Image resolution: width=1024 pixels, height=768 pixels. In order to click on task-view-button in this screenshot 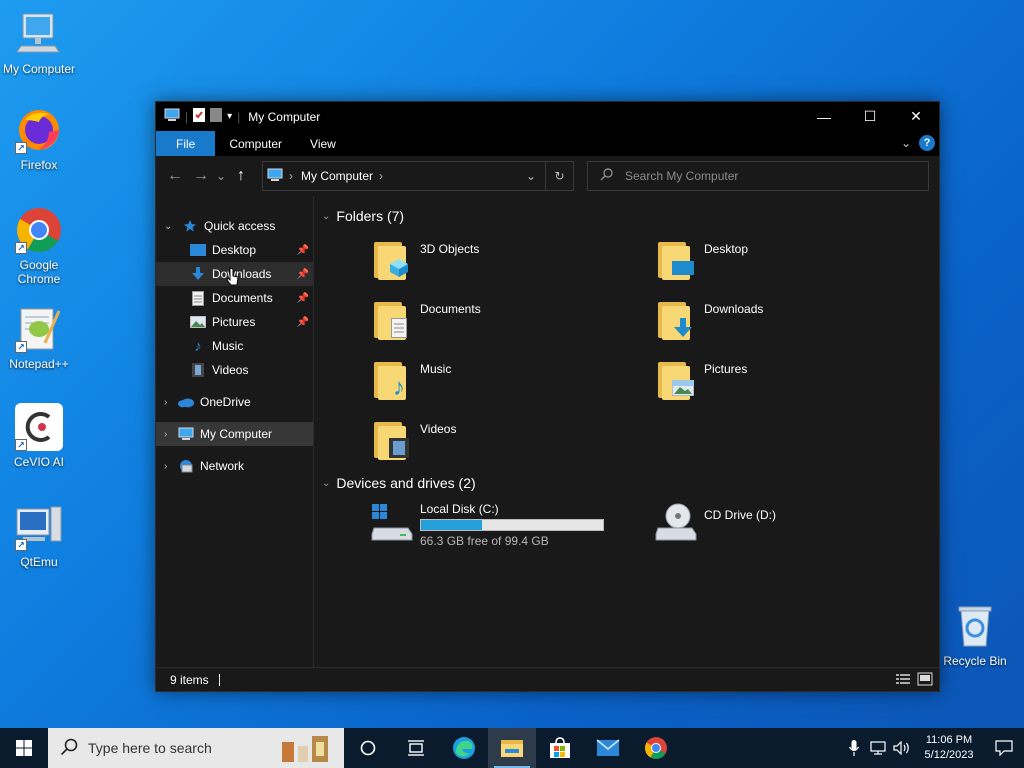, I will do `click(416, 748)`.